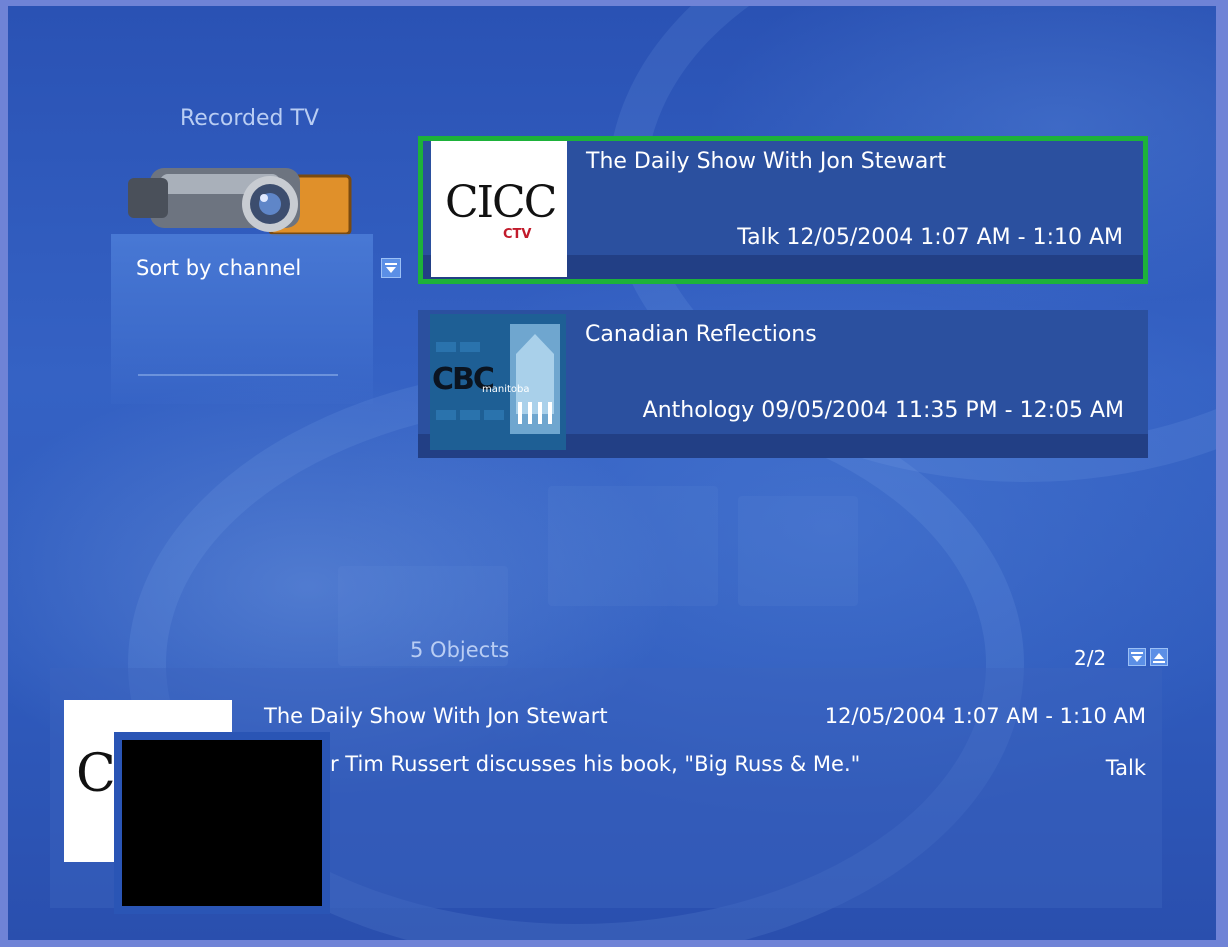 The width and height of the screenshot is (1228, 947). I want to click on sort-dropdown-button, so click(391, 268).